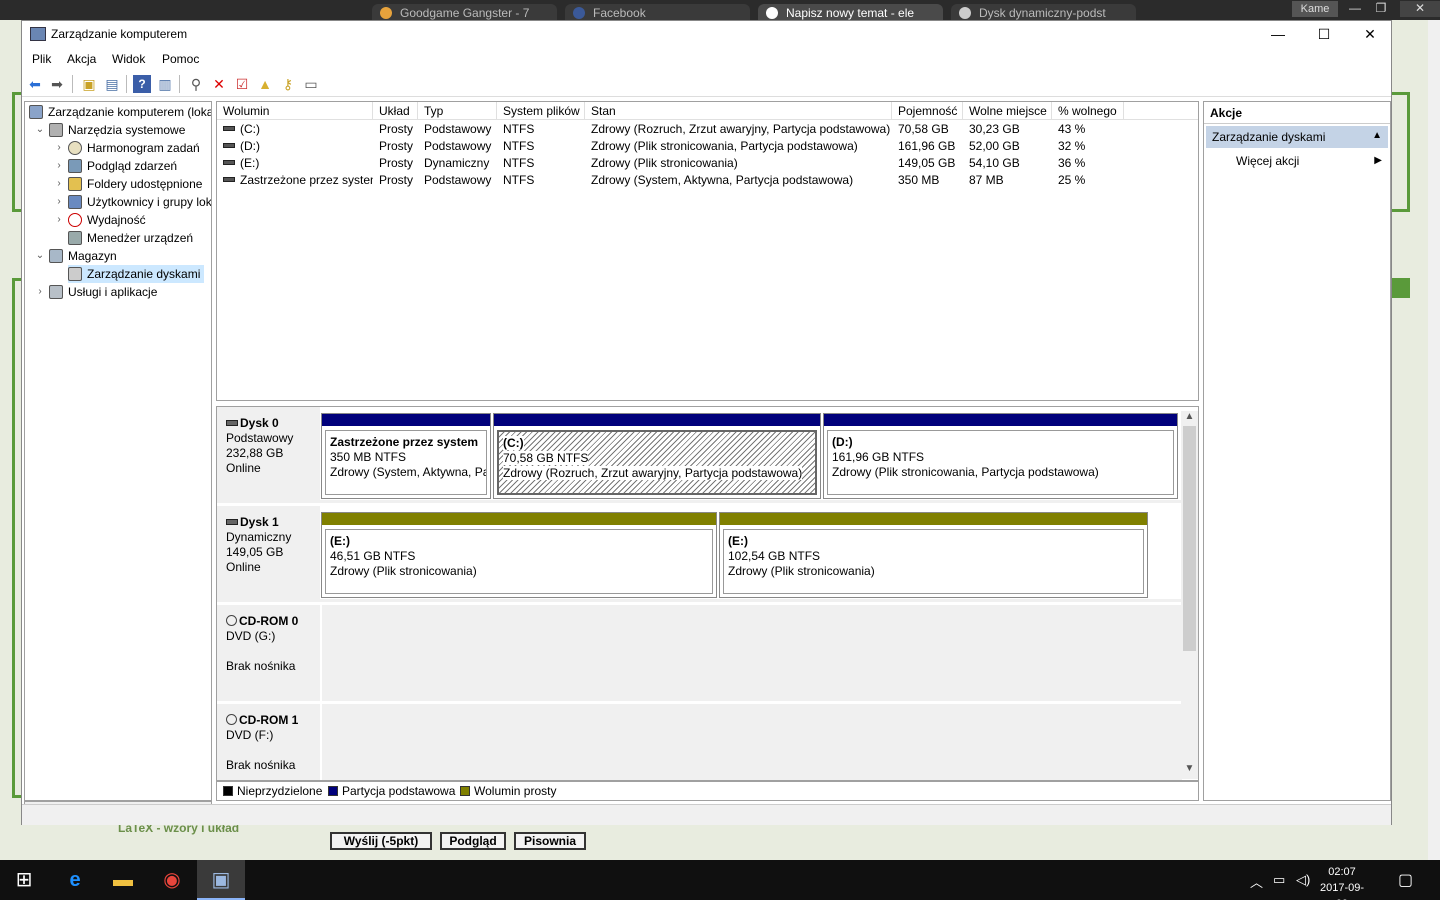 This screenshot has height=900, width=1440. I want to click on taskbar-clock: 02:07 2017-09-09, so click(1342, 882).